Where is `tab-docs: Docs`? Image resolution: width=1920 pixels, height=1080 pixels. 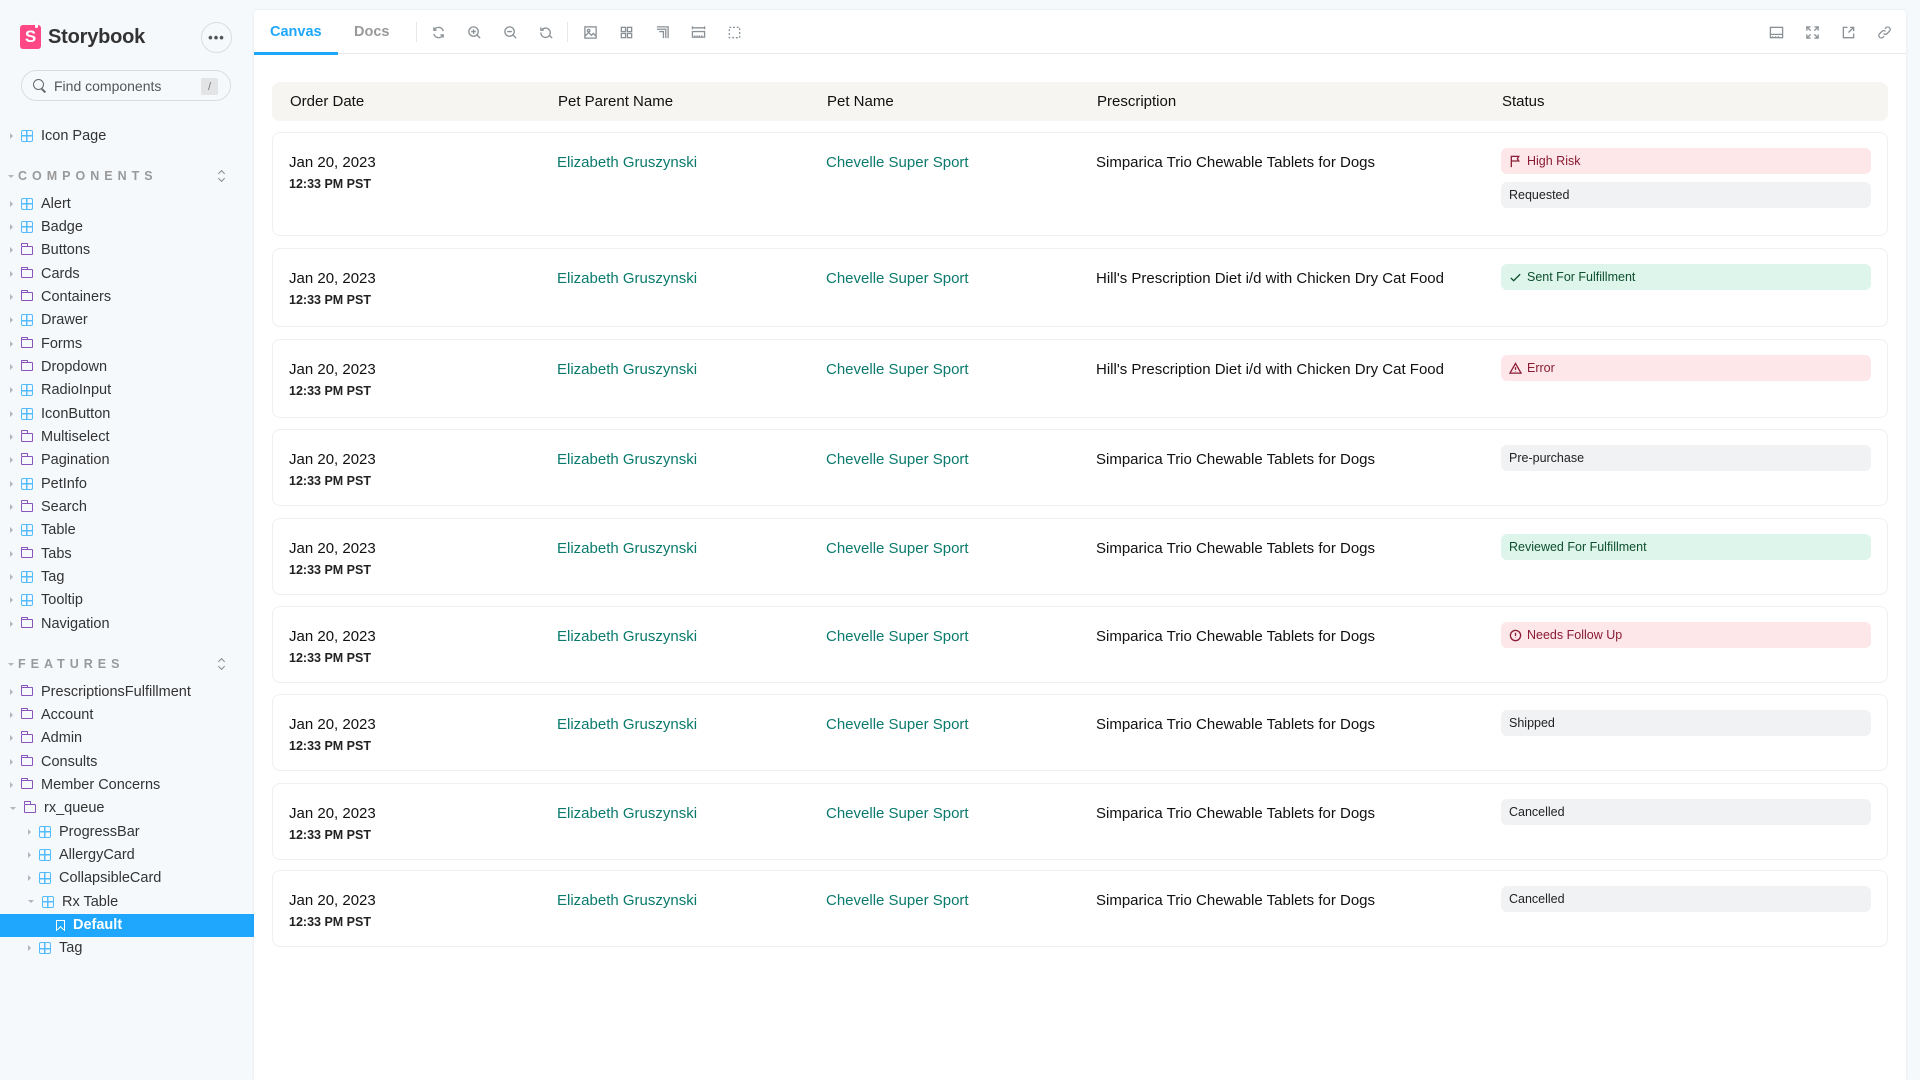 tab-docs: Docs is located at coordinates (371, 32).